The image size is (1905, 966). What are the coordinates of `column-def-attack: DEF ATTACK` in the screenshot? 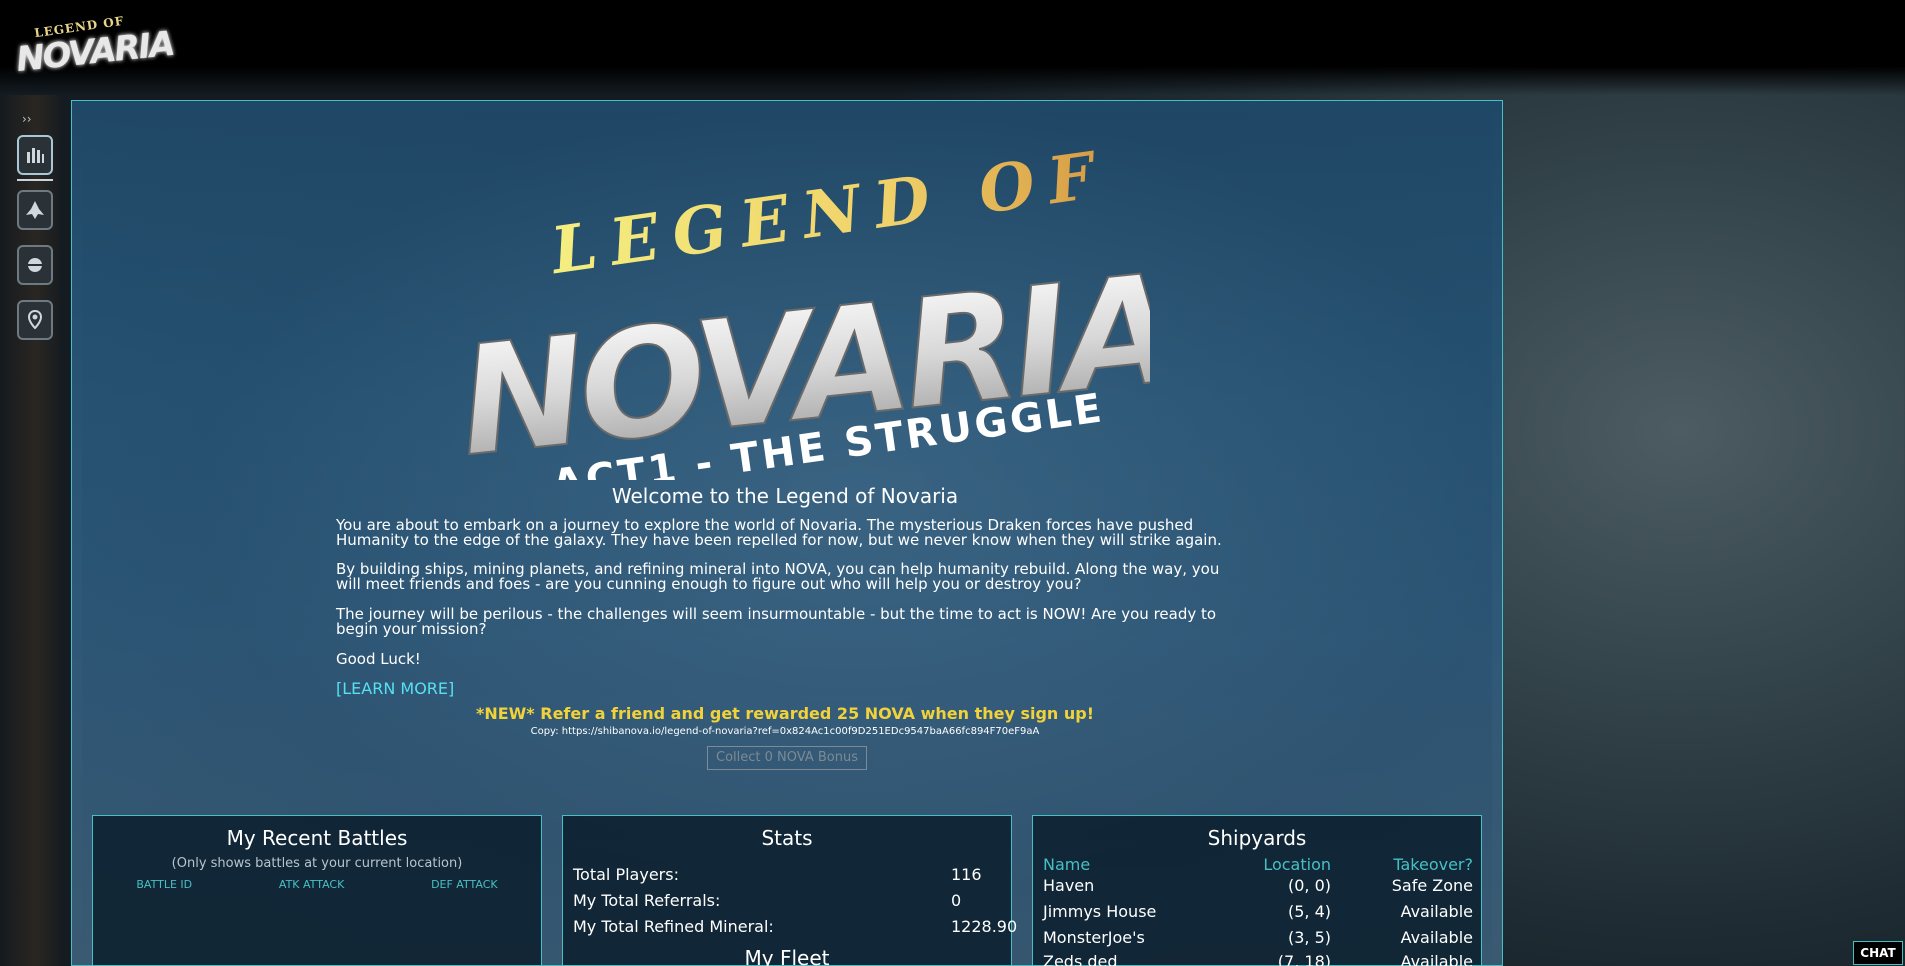 It's located at (464, 884).